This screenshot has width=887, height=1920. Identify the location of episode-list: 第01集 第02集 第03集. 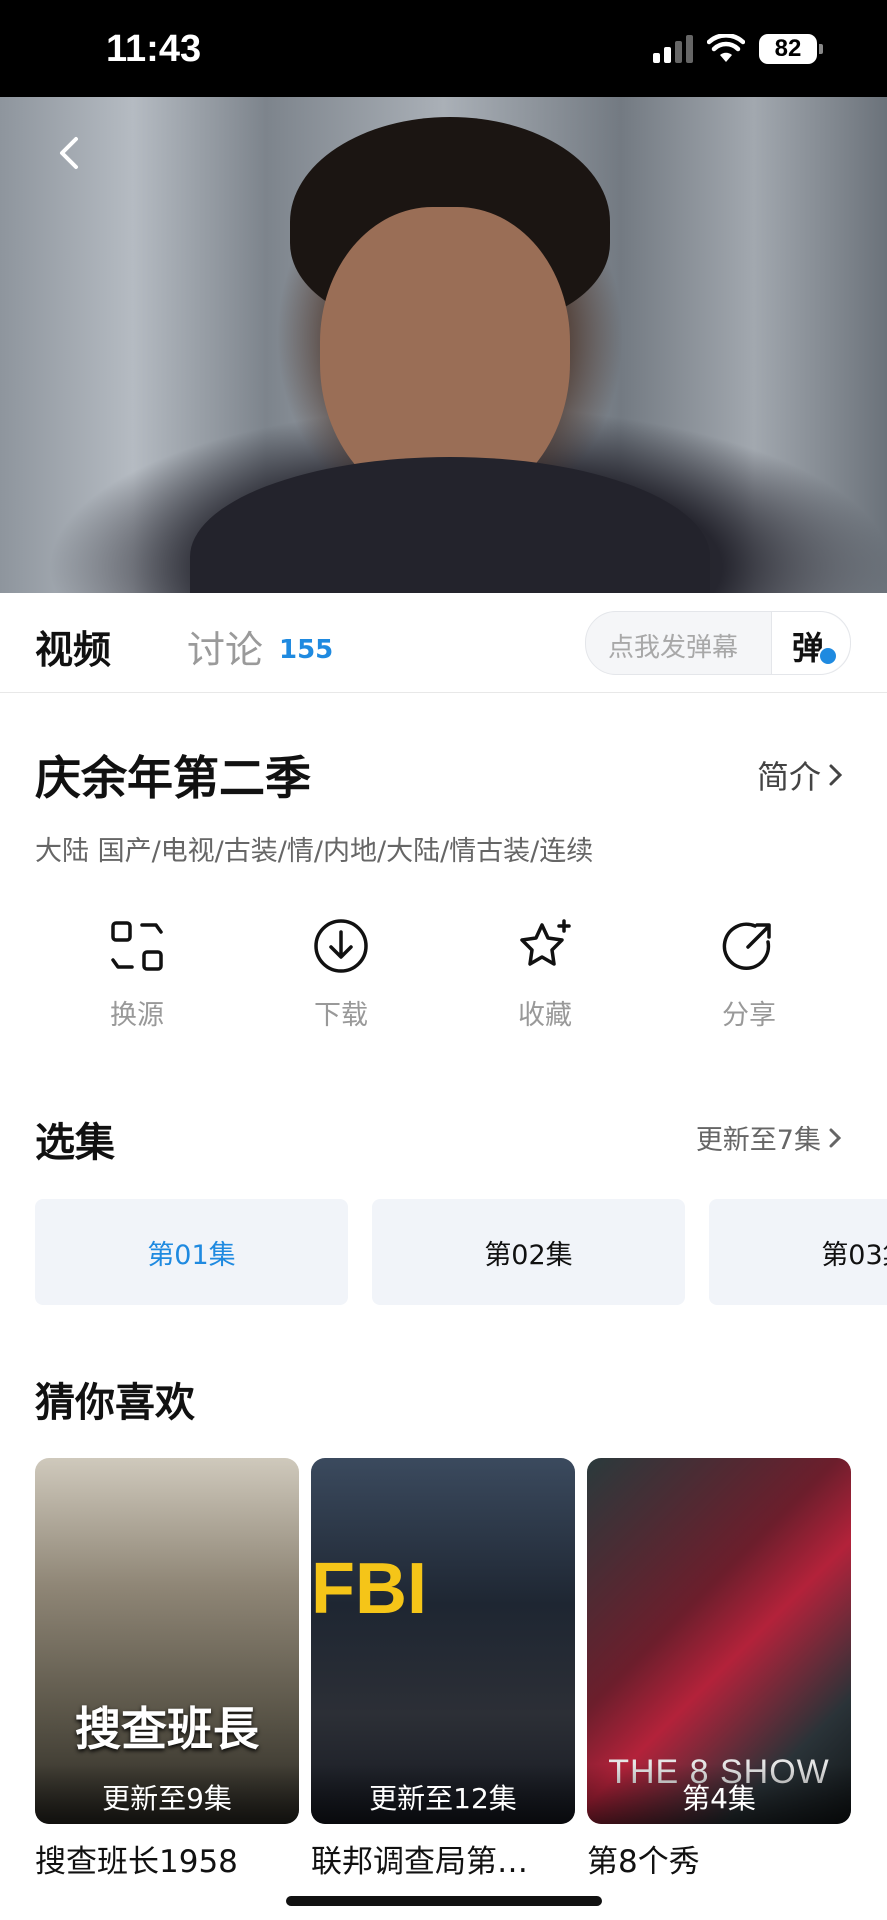
(461, 1252).